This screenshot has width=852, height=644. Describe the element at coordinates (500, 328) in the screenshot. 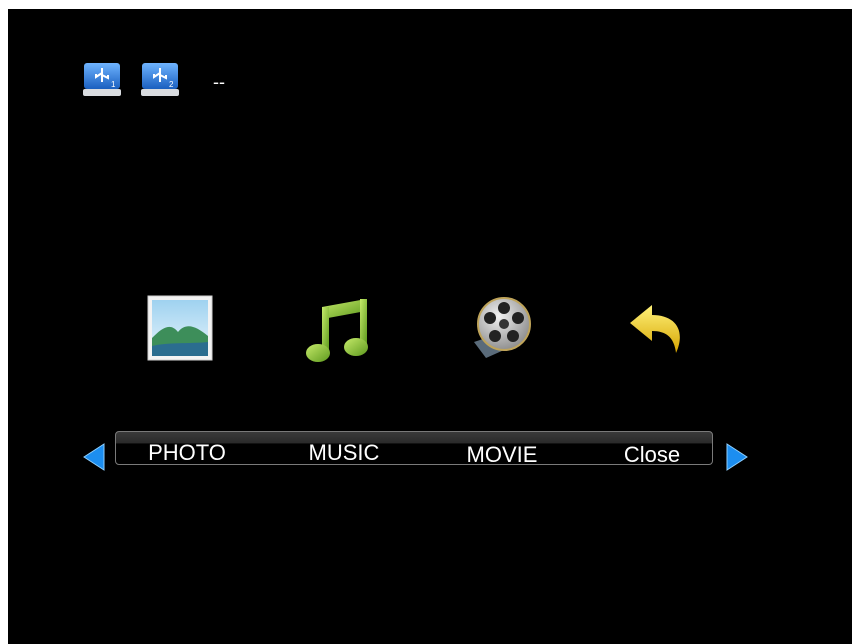

I see `film-reel-icon` at that location.